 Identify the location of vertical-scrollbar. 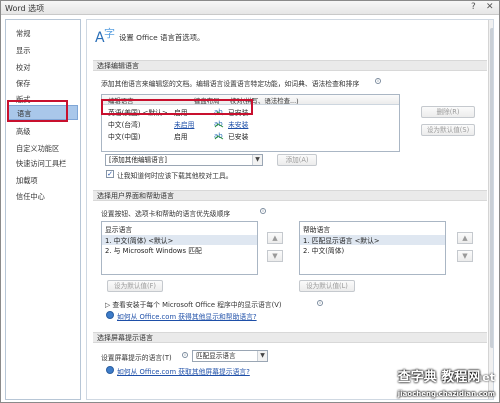
(490, 209).